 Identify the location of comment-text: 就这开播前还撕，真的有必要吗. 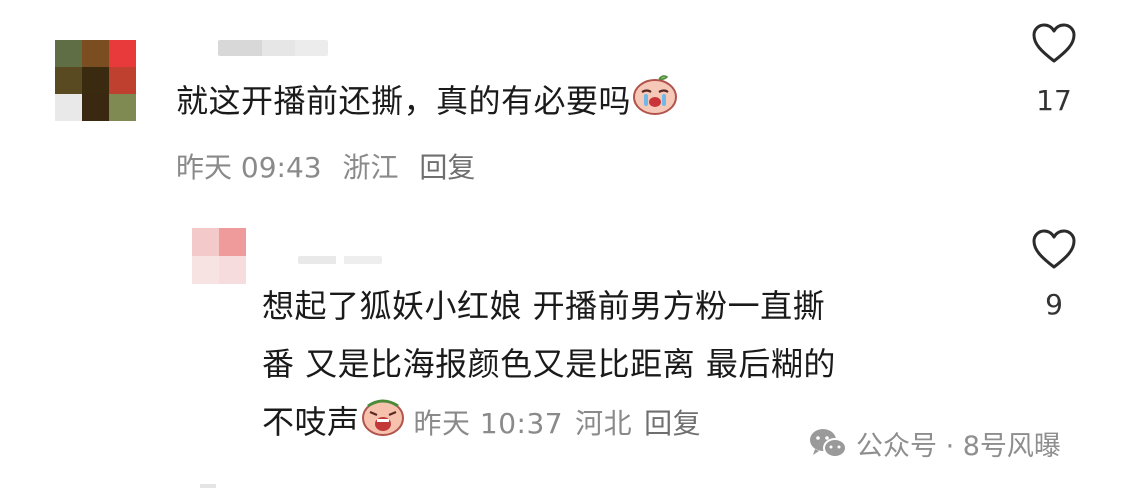
(427, 103).